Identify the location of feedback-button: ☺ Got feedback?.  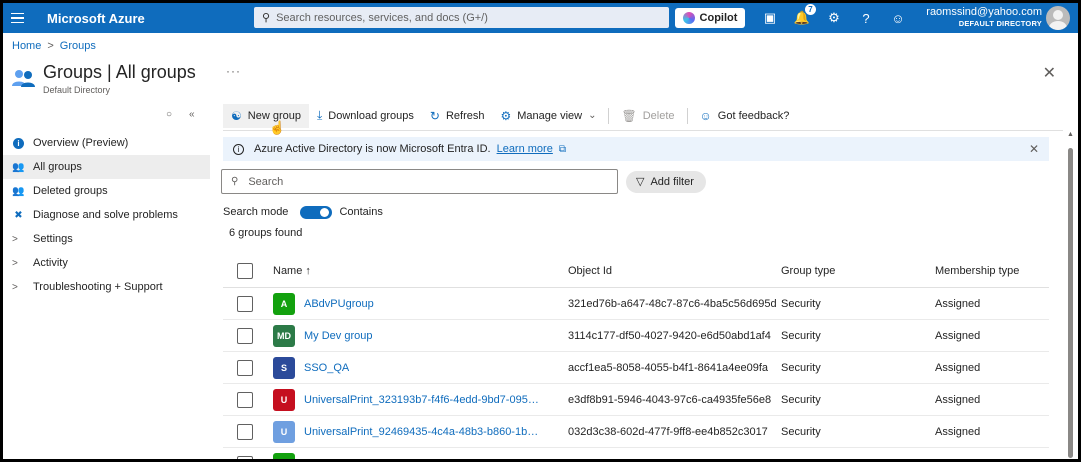
(745, 116).